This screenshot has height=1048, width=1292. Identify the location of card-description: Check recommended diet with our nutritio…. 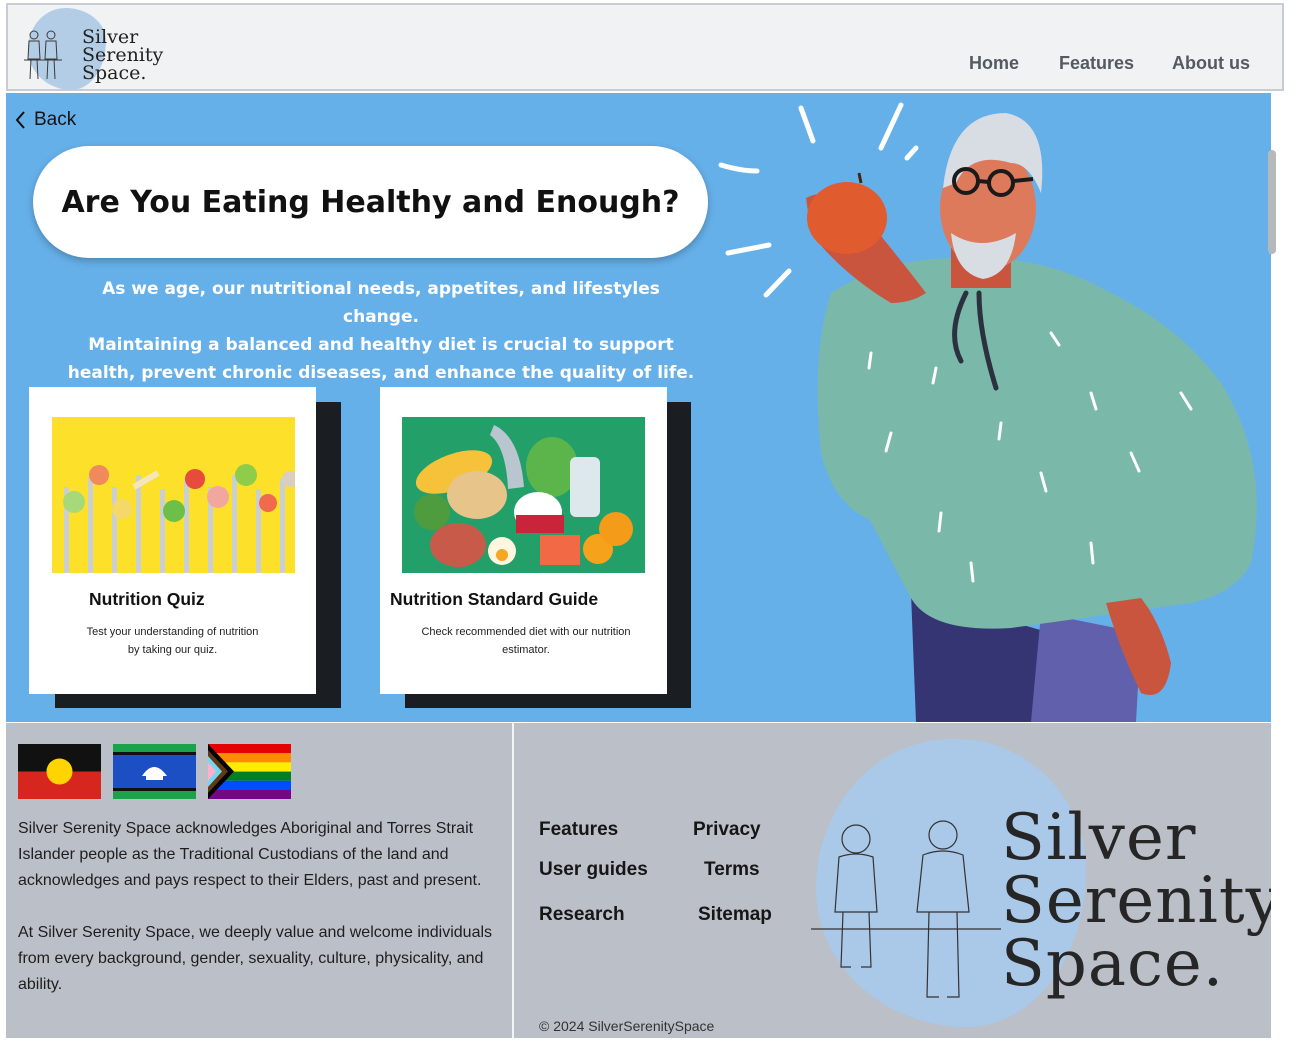
(526, 641).